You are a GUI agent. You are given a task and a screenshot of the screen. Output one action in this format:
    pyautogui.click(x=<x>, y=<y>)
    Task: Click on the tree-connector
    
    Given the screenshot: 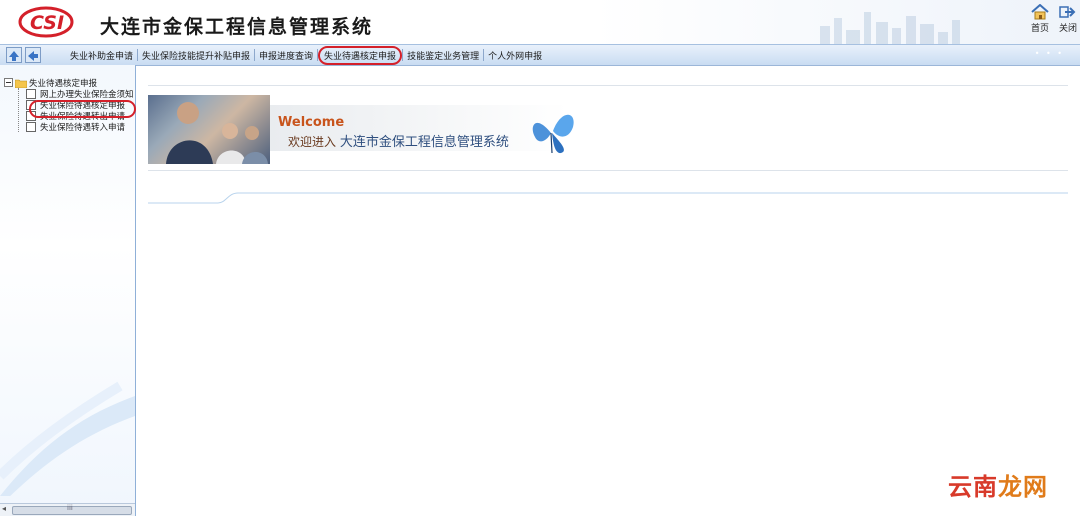 What is the action you would take?
    pyautogui.click(x=18, y=110)
    